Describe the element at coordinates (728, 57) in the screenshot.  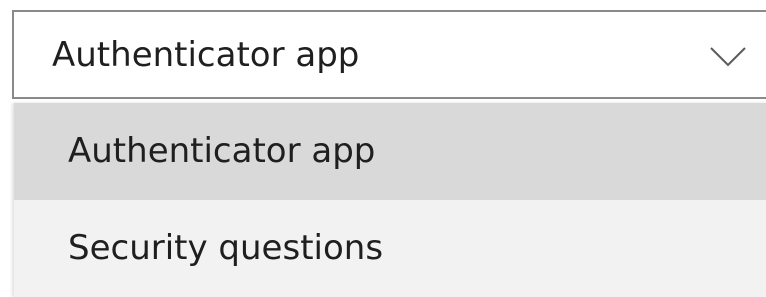
I see `chevron-down-icon` at that location.